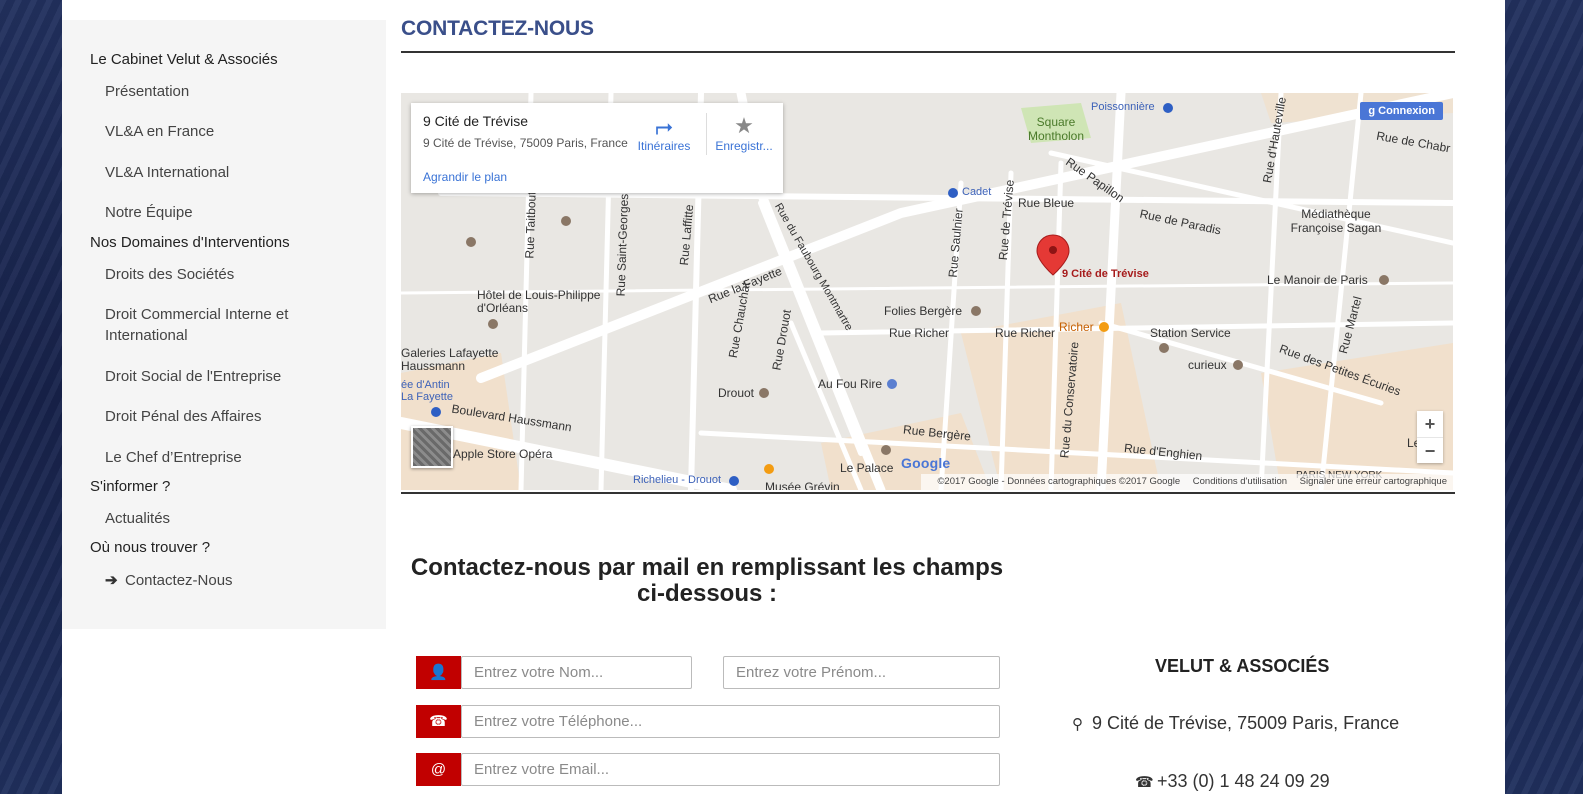 This screenshot has width=1583, height=794. What do you see at coordinates (1246, 723) in the screenshot?
I see `address-text: 9 Cité de Trévise, 75009 Paris, France` at bounding box center [1246, 723].